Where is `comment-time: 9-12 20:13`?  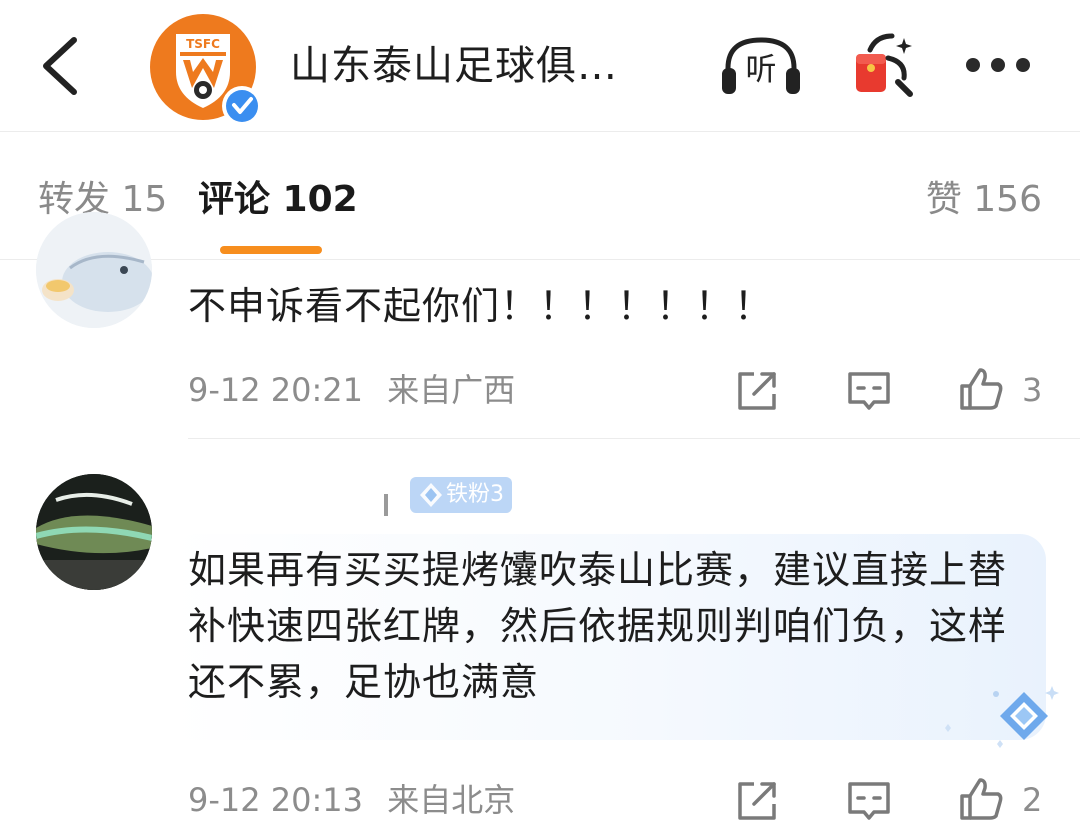 comment-time: 9-12 20:13 is located at coordinates (276, 800).